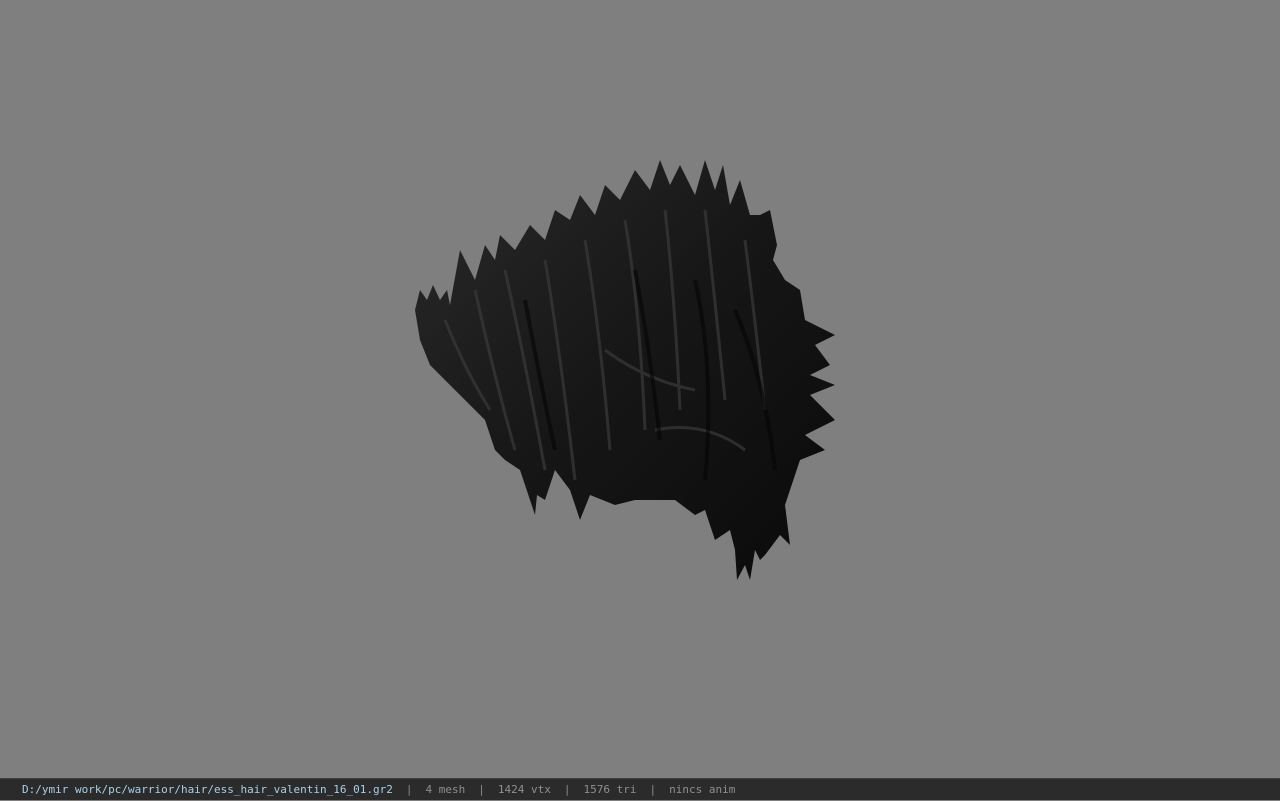 The image size is (1280, 801). Describe the element at coordinates (610, 789) in the screenshot. I see `triangle-count: 1576 tri` at that location.